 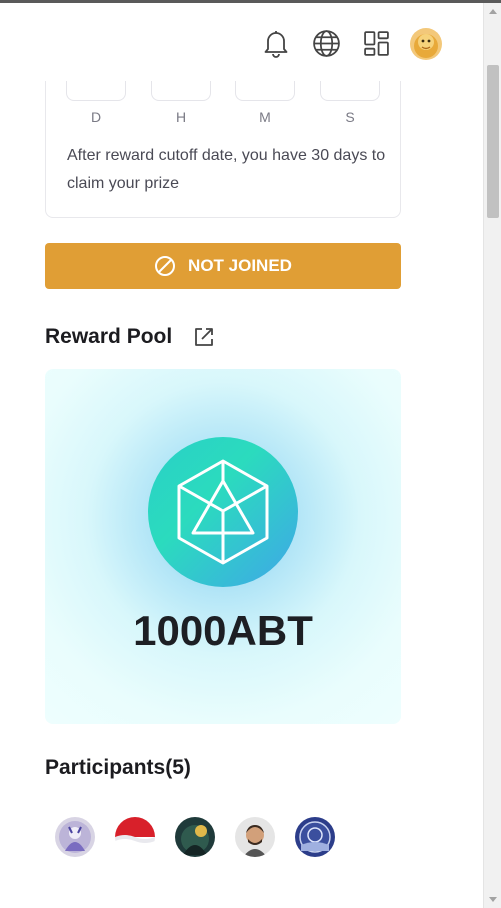 I want to click on apps-grid-icon, so click(x=376, y=43).